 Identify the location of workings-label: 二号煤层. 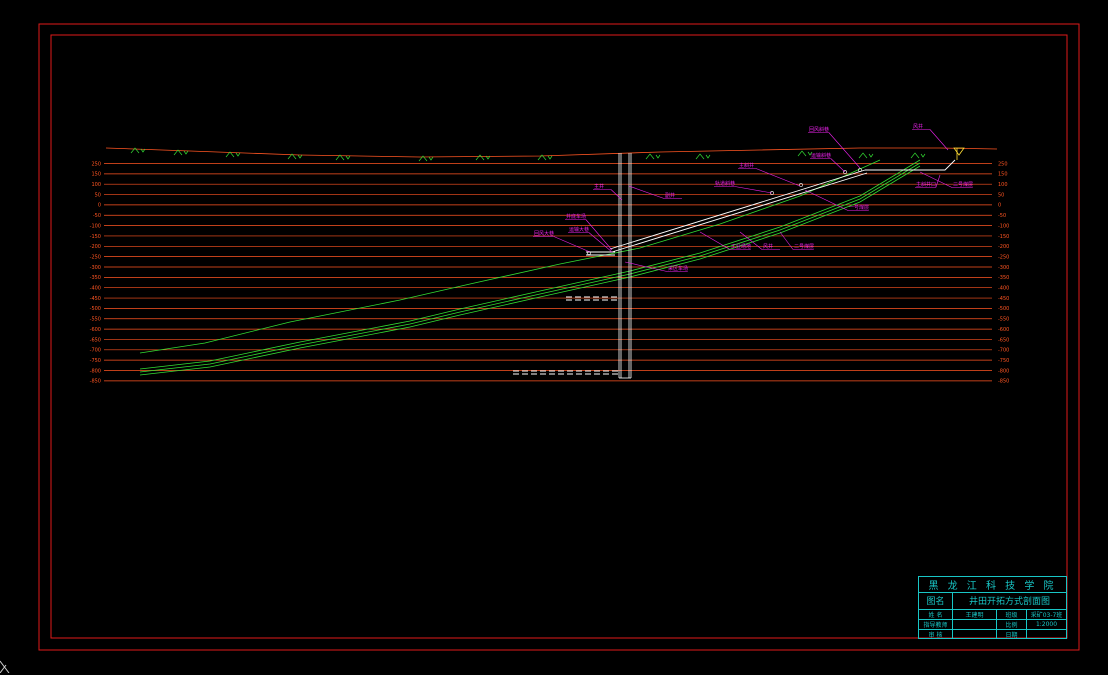
(804, 246).